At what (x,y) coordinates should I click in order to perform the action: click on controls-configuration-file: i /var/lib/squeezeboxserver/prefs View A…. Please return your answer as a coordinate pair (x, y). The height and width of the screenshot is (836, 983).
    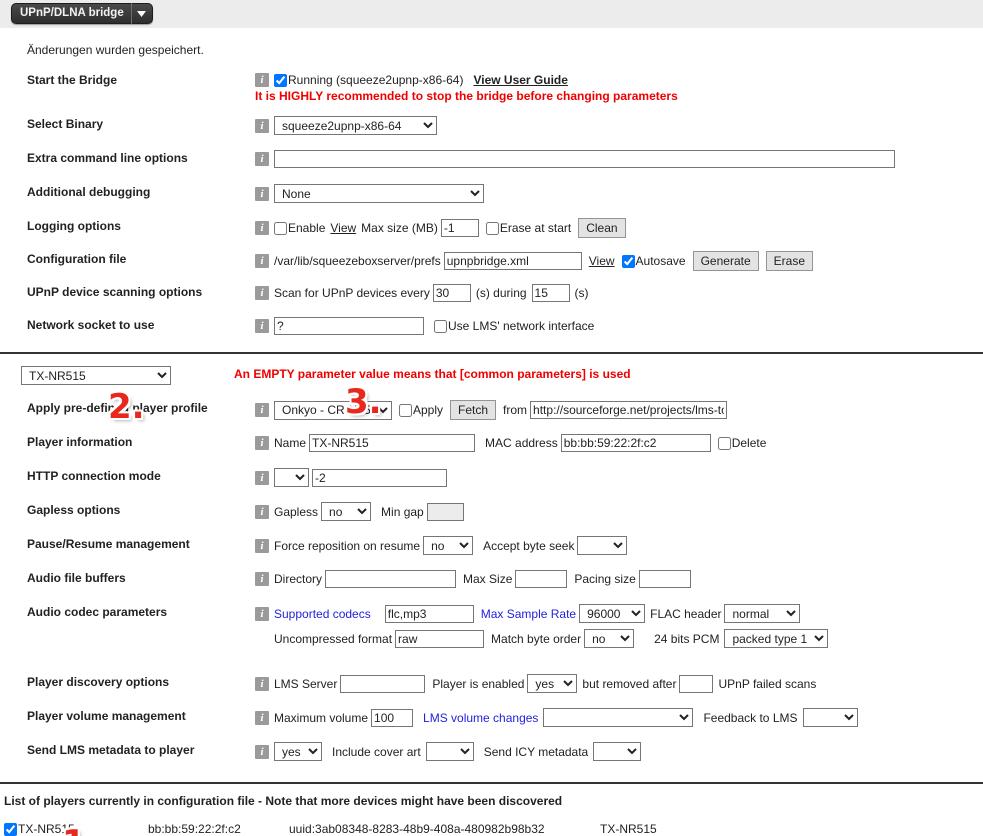
    Looking at the image, I should click on (534, 261).